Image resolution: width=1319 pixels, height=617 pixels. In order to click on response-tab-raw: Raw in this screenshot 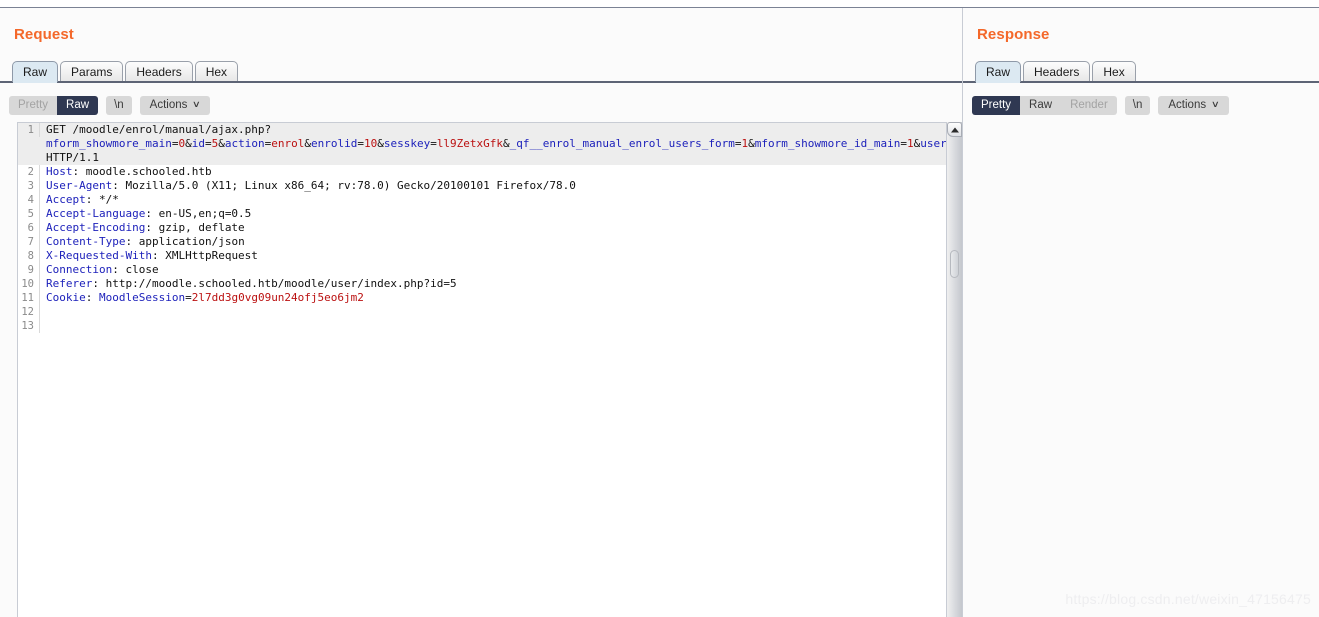, I will do `click(998, 71)`.